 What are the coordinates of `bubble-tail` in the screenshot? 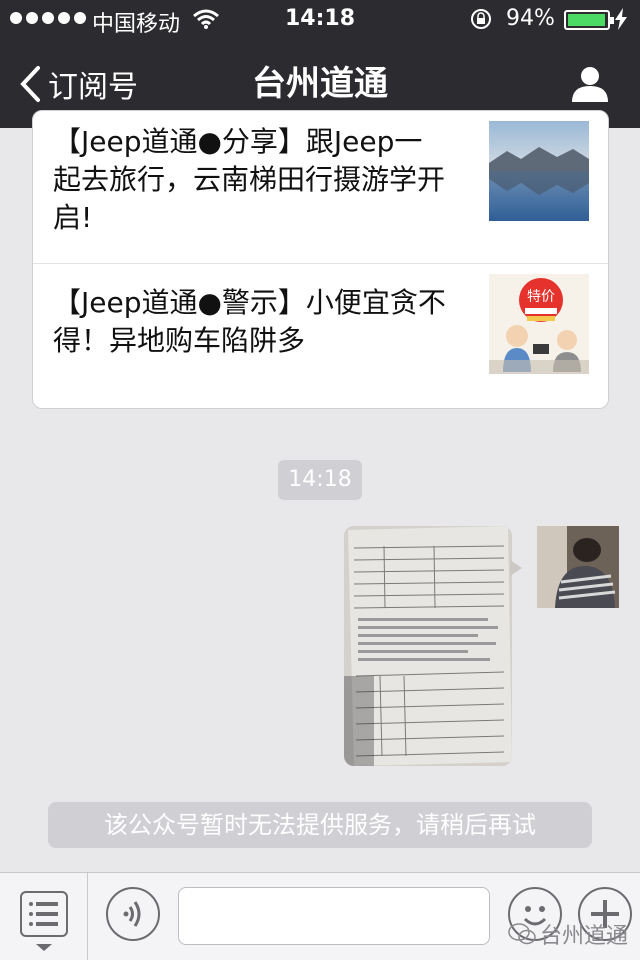 It's located at (516, 568).